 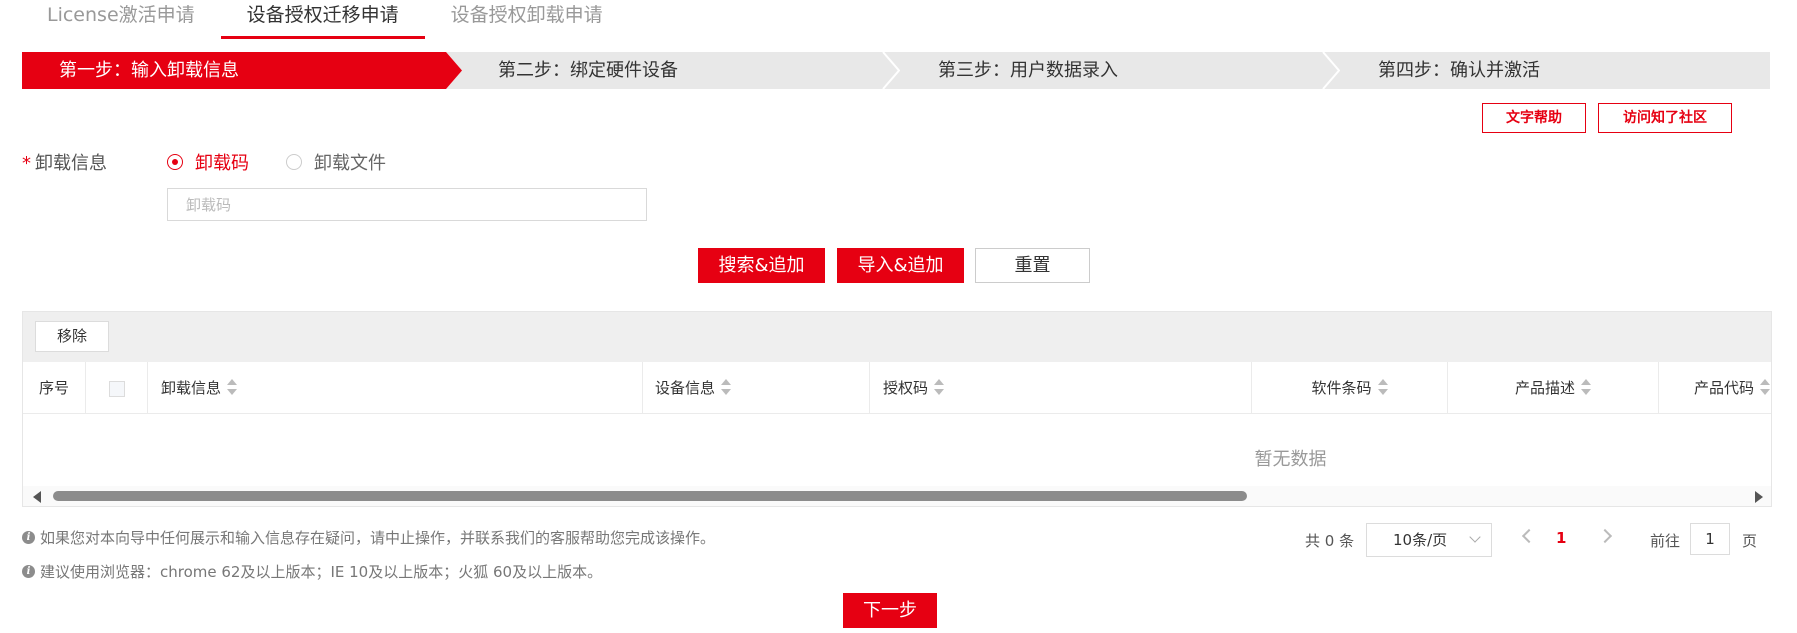 I want to click on goto-label: 前往, so click(x=1665, y=541).